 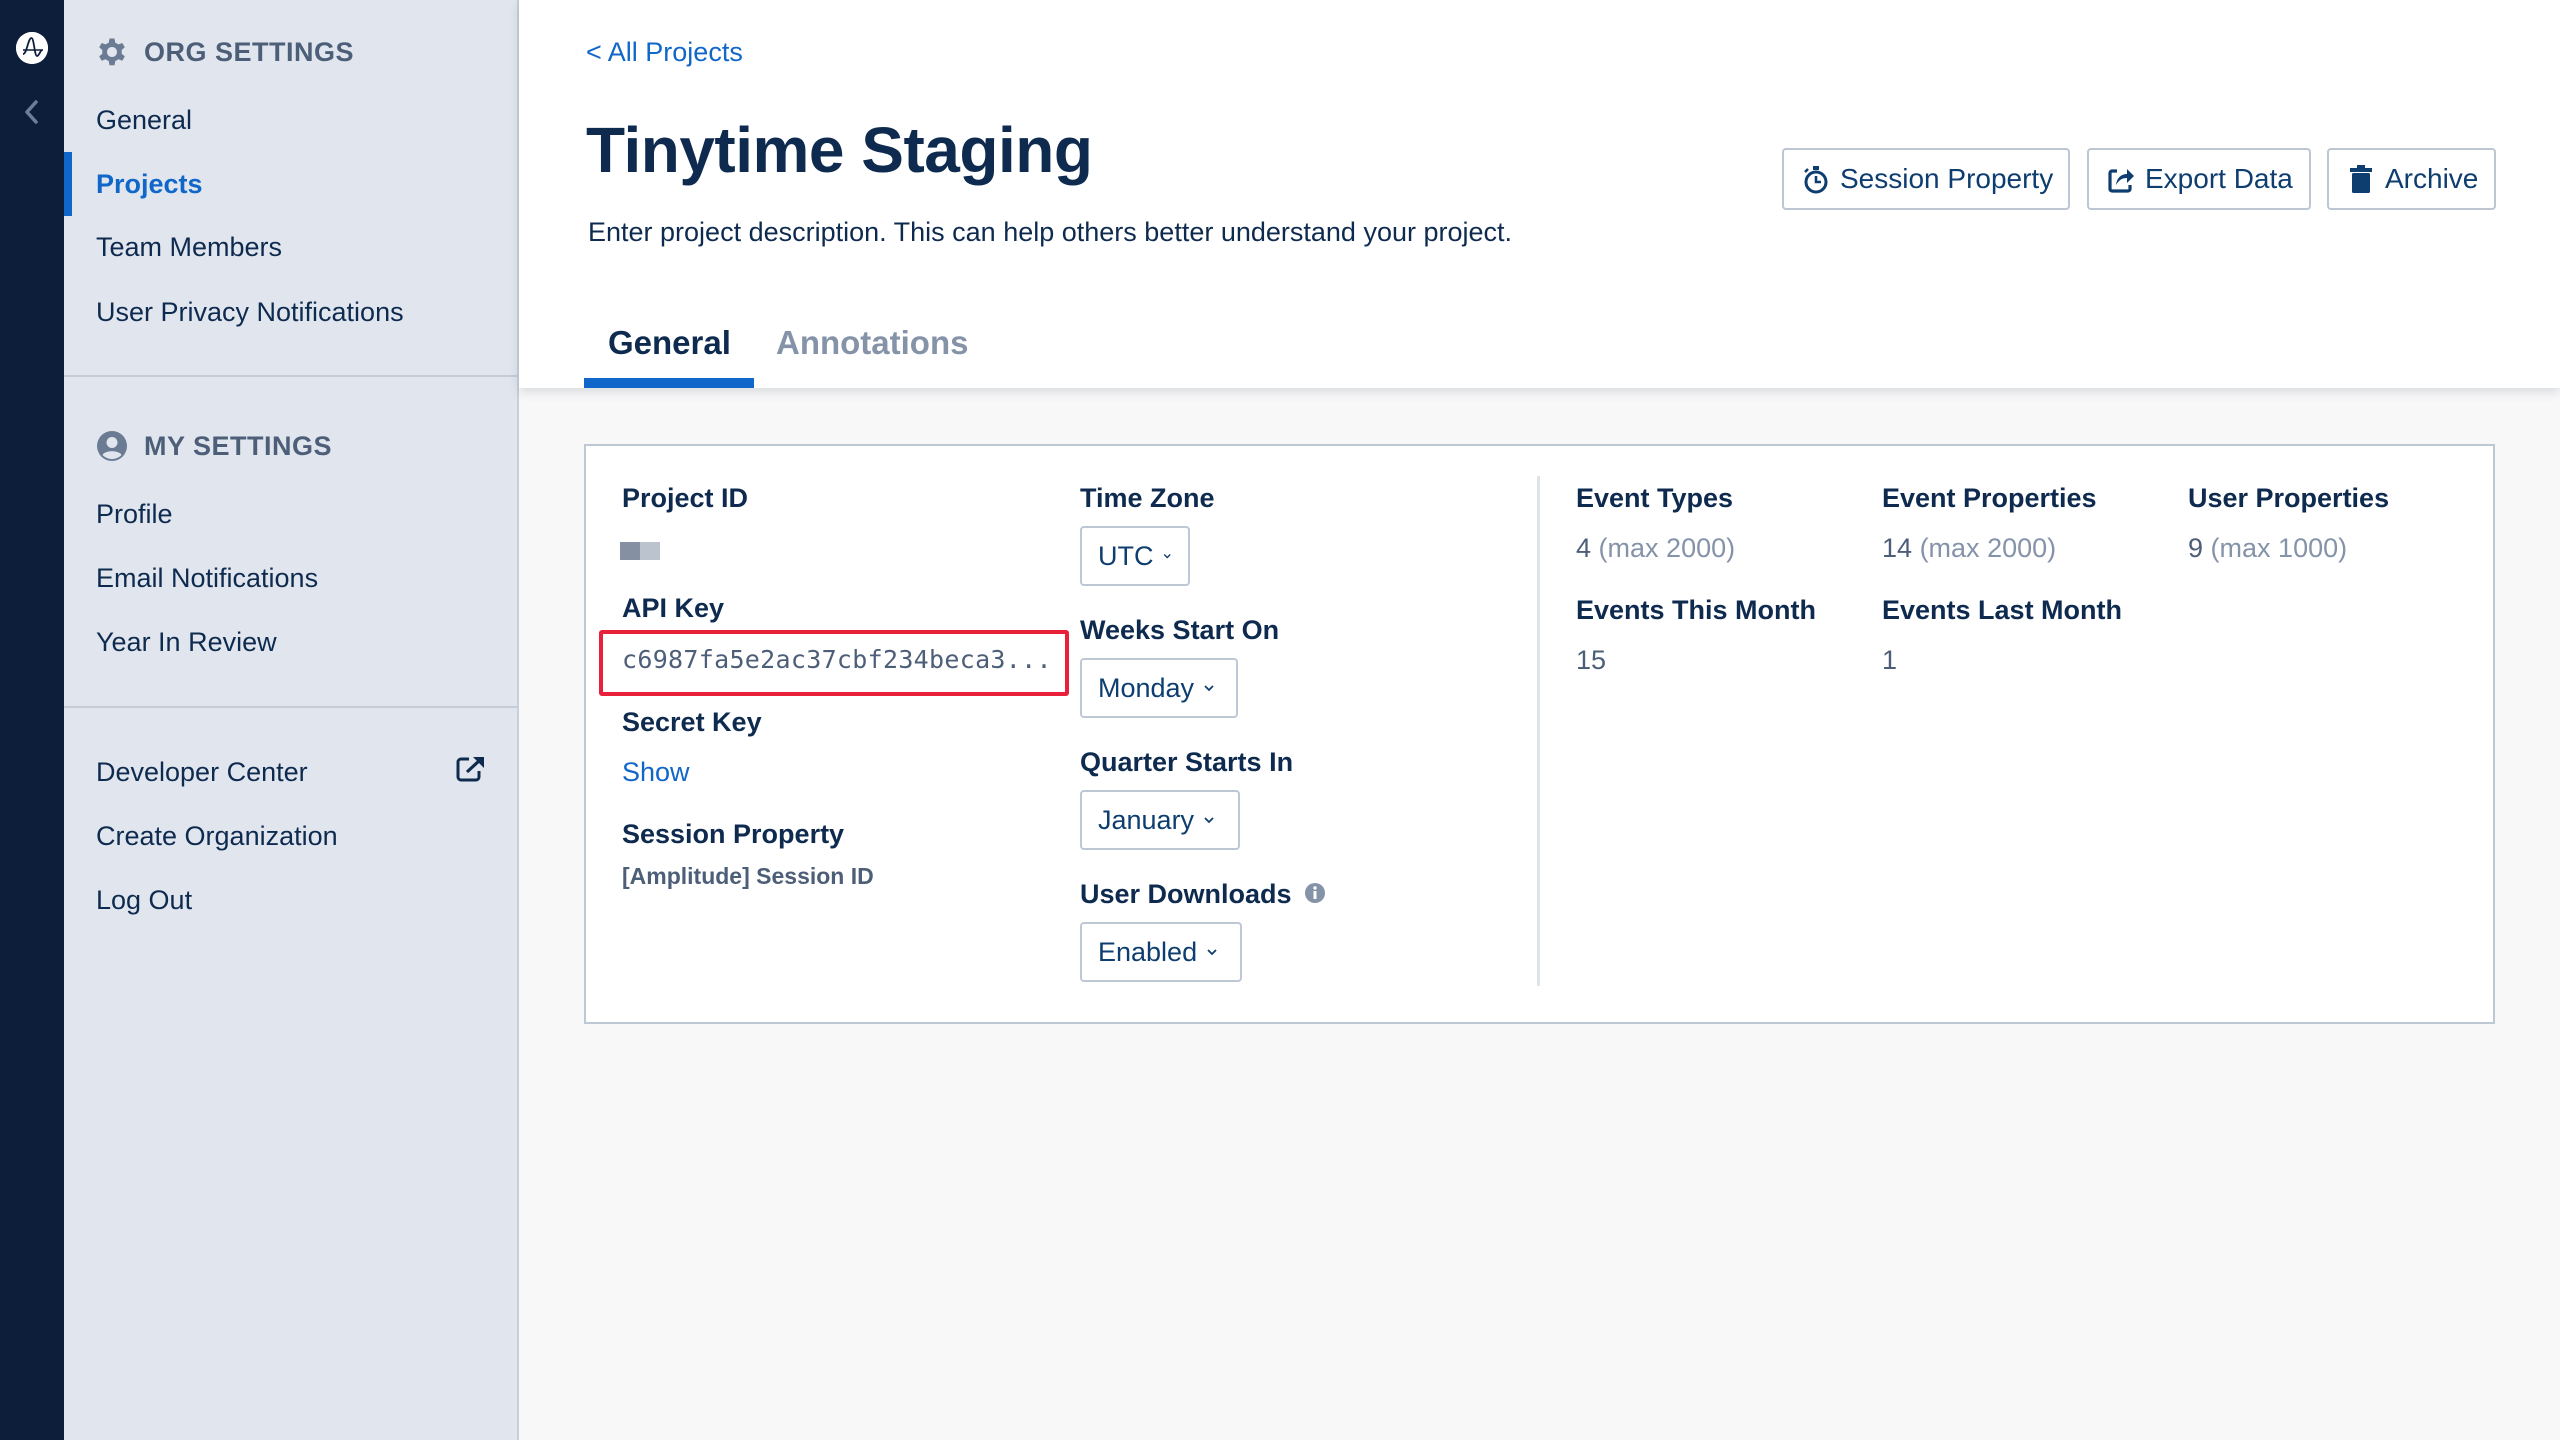 What do you see at coordinates (2432, 178) in the screenshot?
I see `archive-label: Archive` at bounding box center [2432, 178].